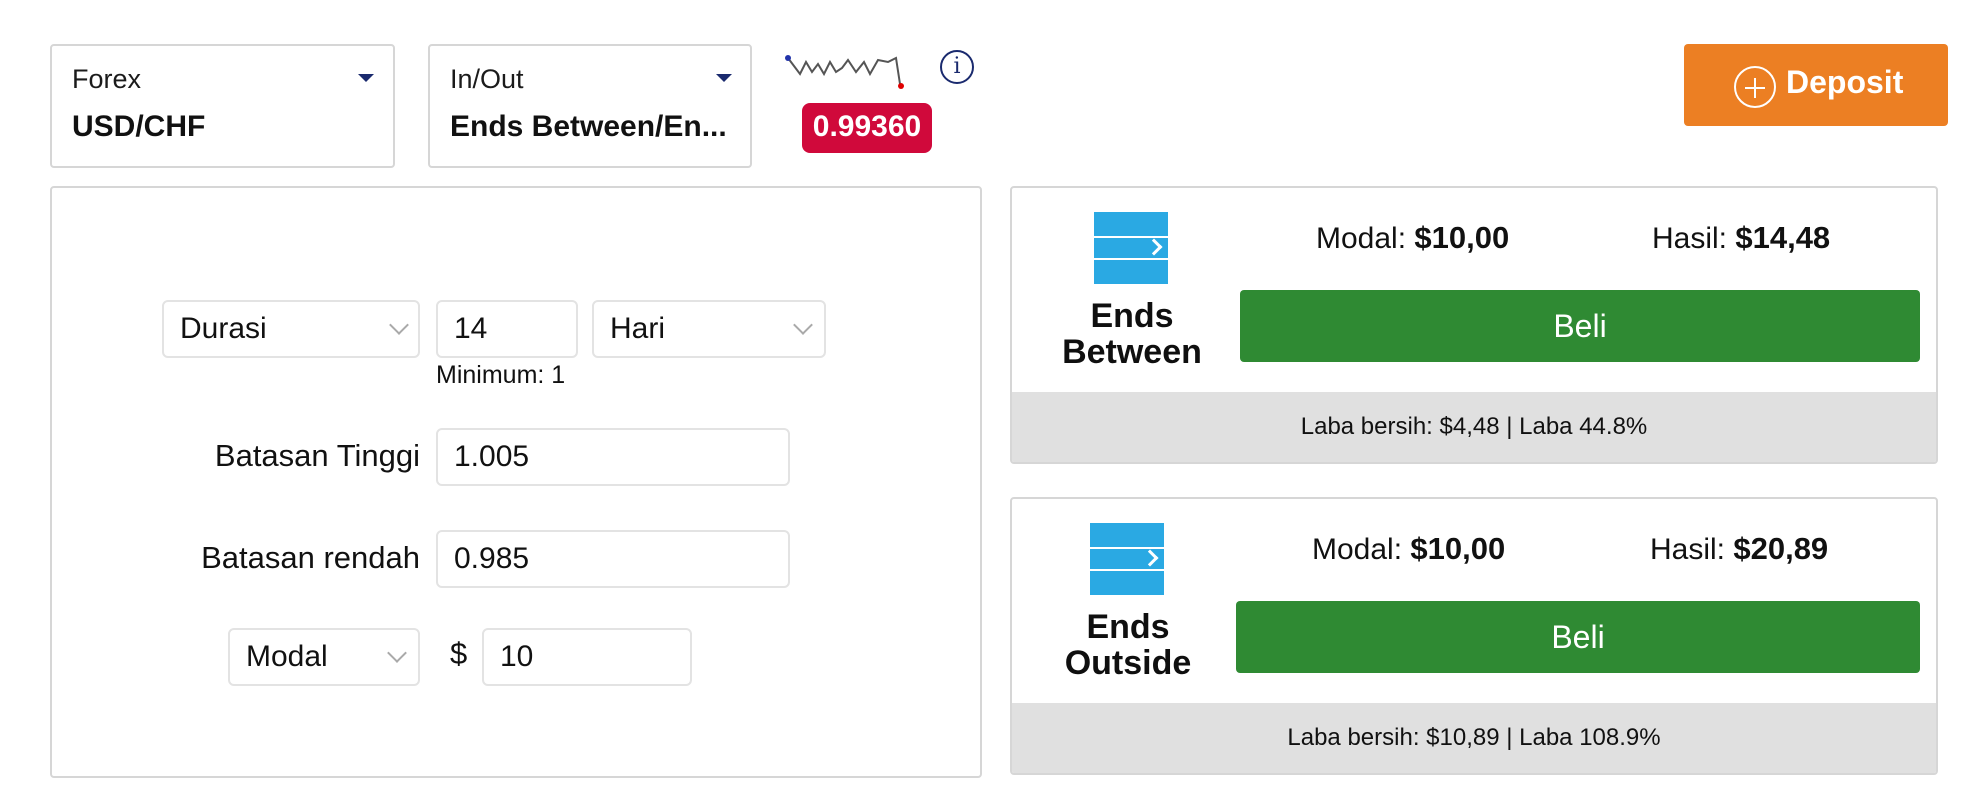 The image size is (1980, 808). Describe the element at coordinates (587, 657) in the screenshot. I see `stake-input: 10` at that location.